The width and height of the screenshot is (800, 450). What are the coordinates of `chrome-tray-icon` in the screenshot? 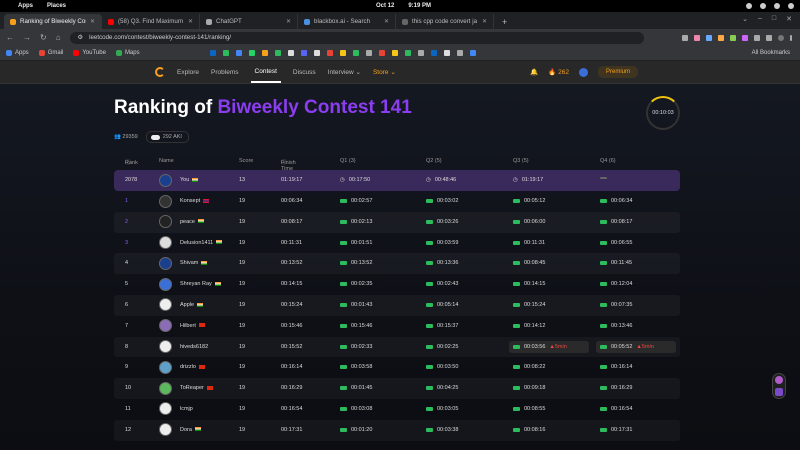 It's located at (749, 6).